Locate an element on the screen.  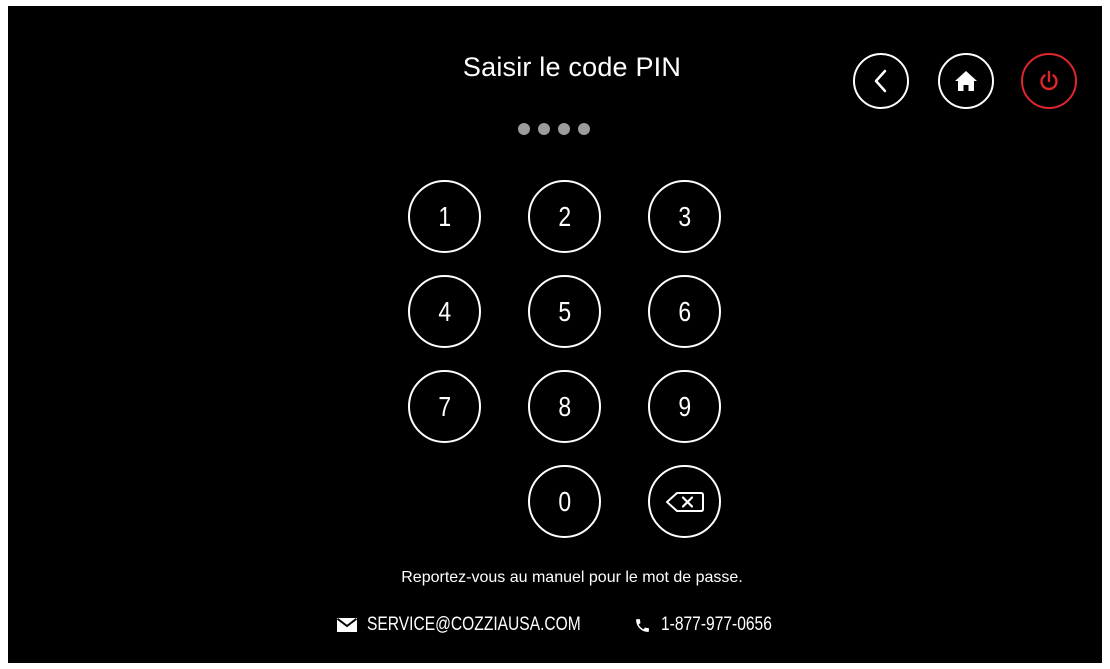
key-7: 7 is located at coordinates (444, 406).